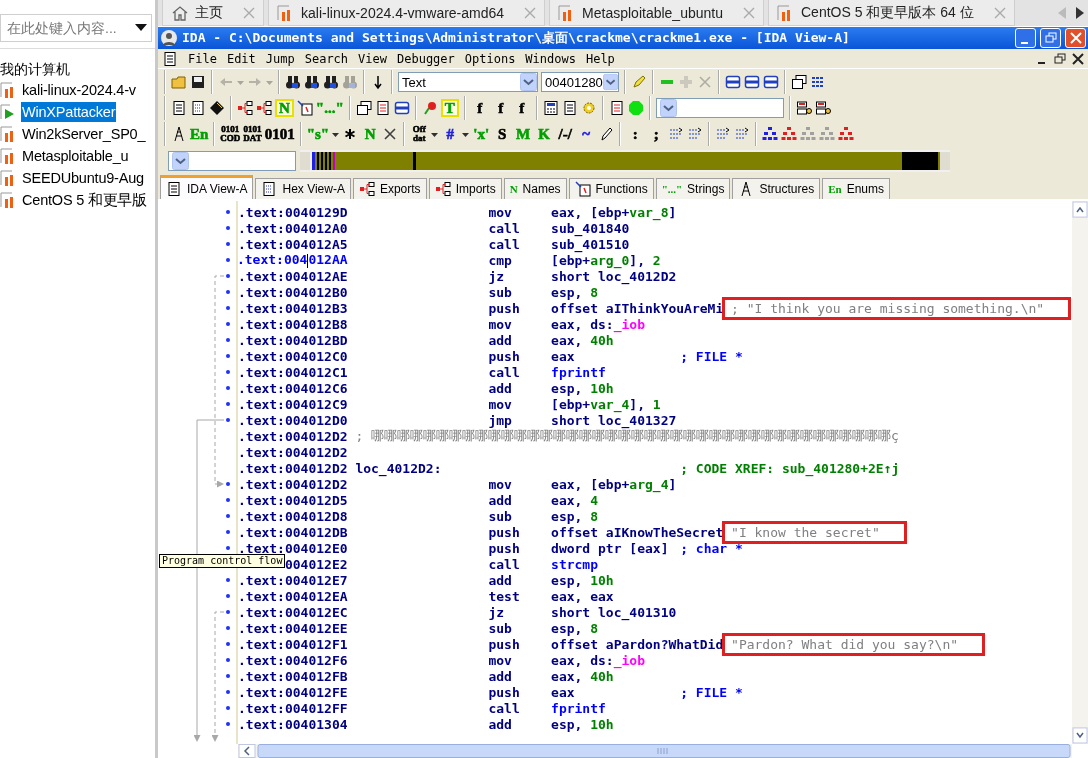 This screenshot has height=758, width=1088. What do you see at coordinates (202, 58) in the screenshot?
I see `menu-item: File` at bounding box center [202, 58].